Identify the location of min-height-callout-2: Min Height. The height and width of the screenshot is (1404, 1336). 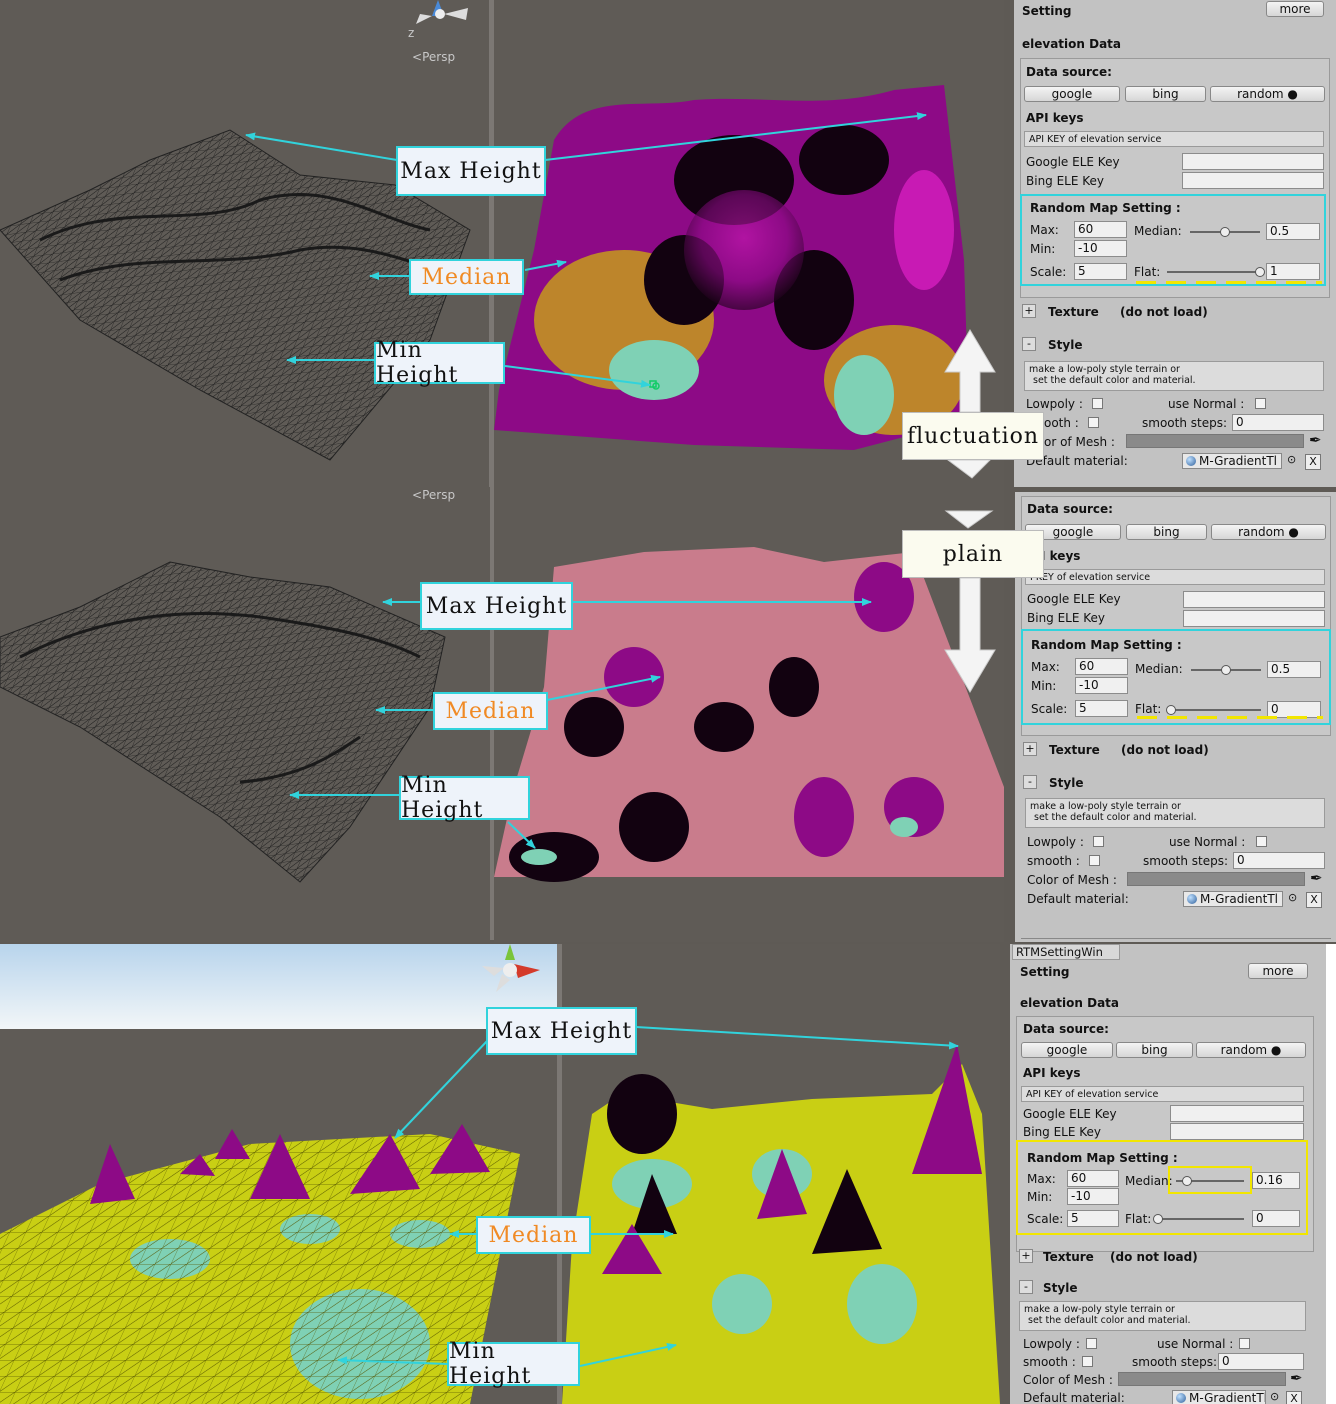
(464, 798).